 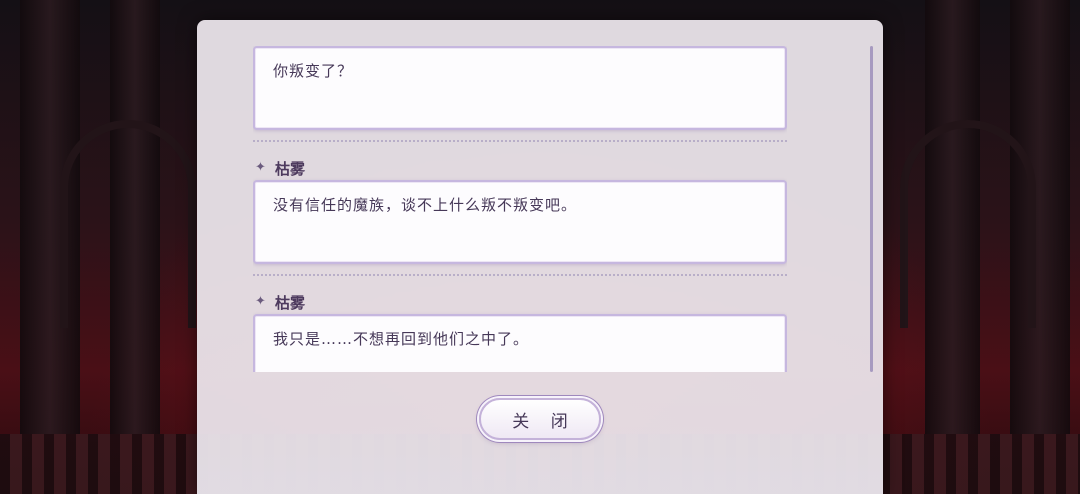 I want to click on dialog-entry: ✦ 枯雾 没有信任的魔族，谈不上什么叛不叛变吧。, so click(x=520, y=210).